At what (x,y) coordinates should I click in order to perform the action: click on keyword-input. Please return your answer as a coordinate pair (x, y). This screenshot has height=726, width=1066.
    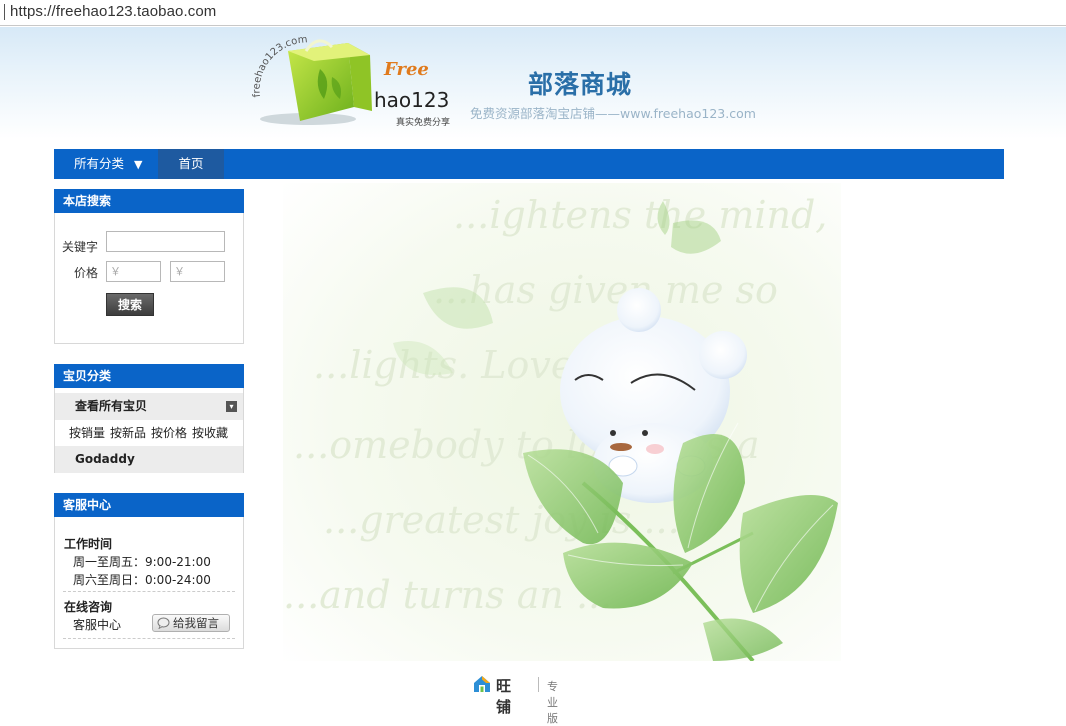
    Looking at the image, I should click on (165, 241).